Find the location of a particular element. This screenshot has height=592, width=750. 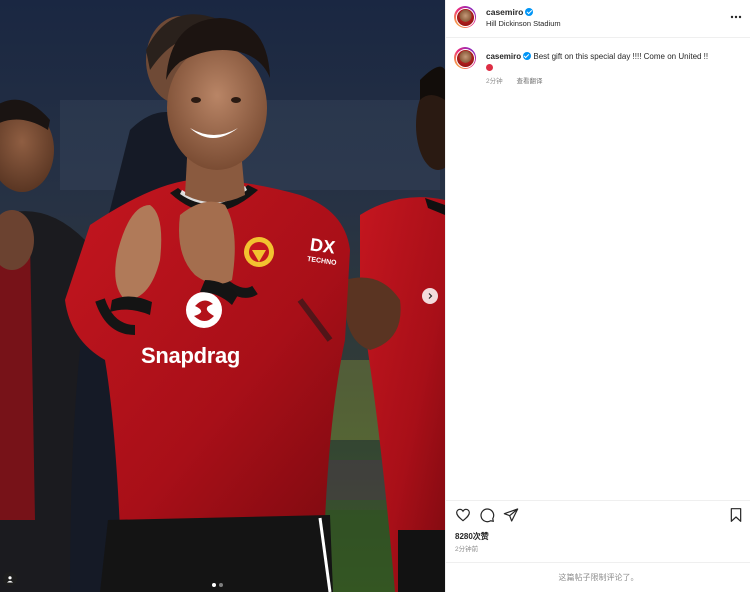

user-tag-icon is located at coordinates (10, 579).